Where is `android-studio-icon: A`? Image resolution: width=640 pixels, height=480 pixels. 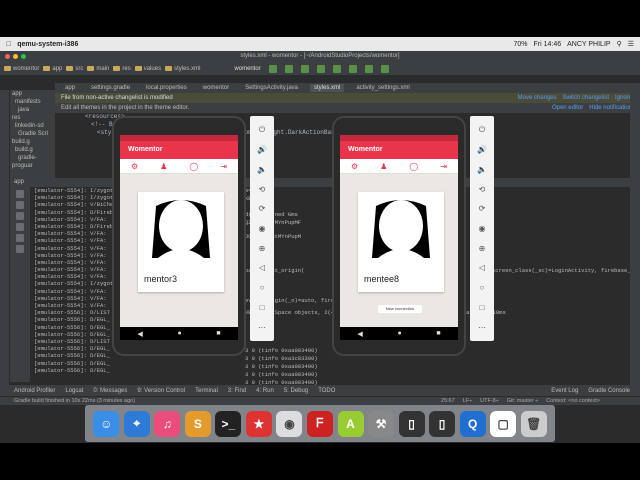 android-studio-icon: A is located at coordinates (350, 423).